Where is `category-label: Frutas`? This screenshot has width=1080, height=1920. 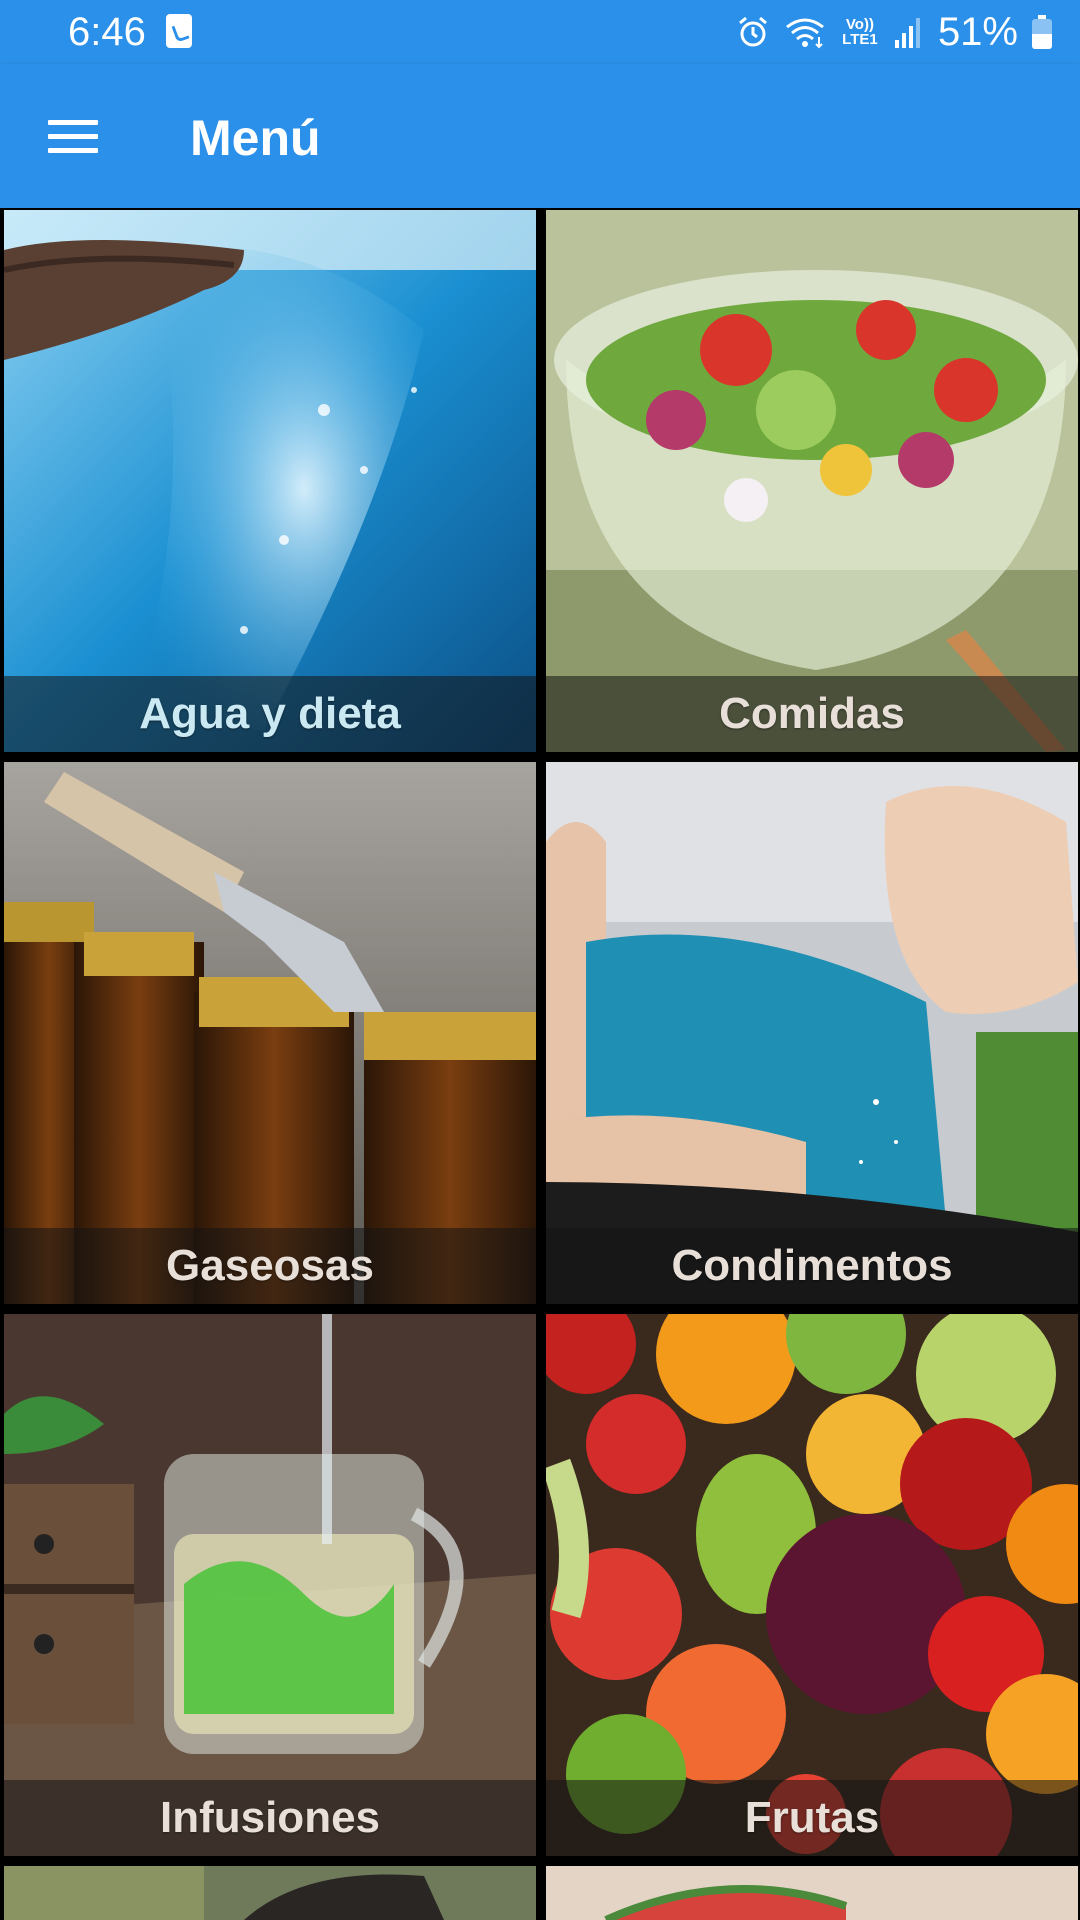 category-label: Frutas is located at coordinates (812, 1817).